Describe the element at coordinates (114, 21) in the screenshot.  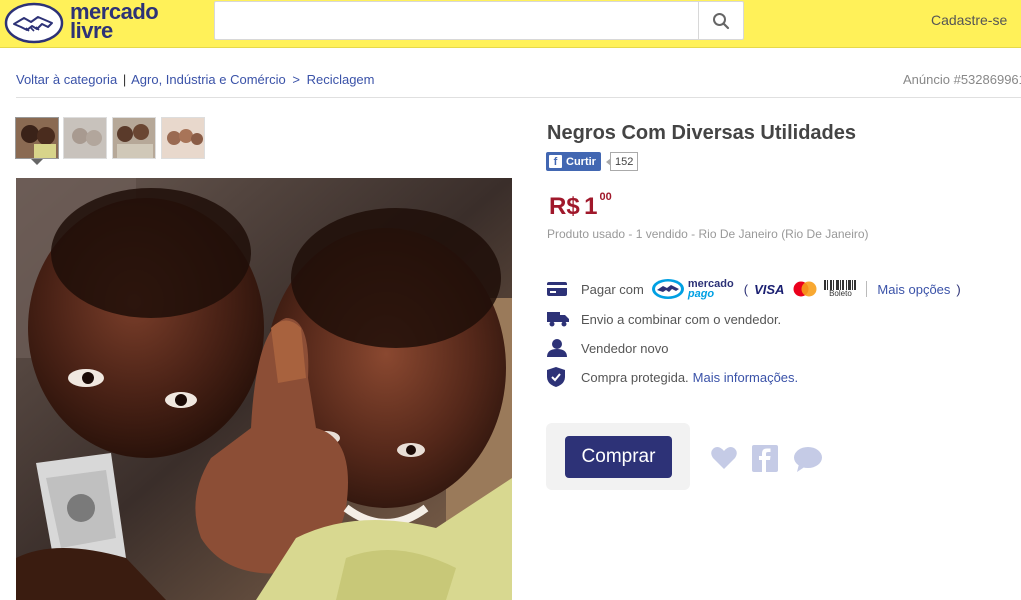
I see `logo-wordmark: mercado livre` at that location.